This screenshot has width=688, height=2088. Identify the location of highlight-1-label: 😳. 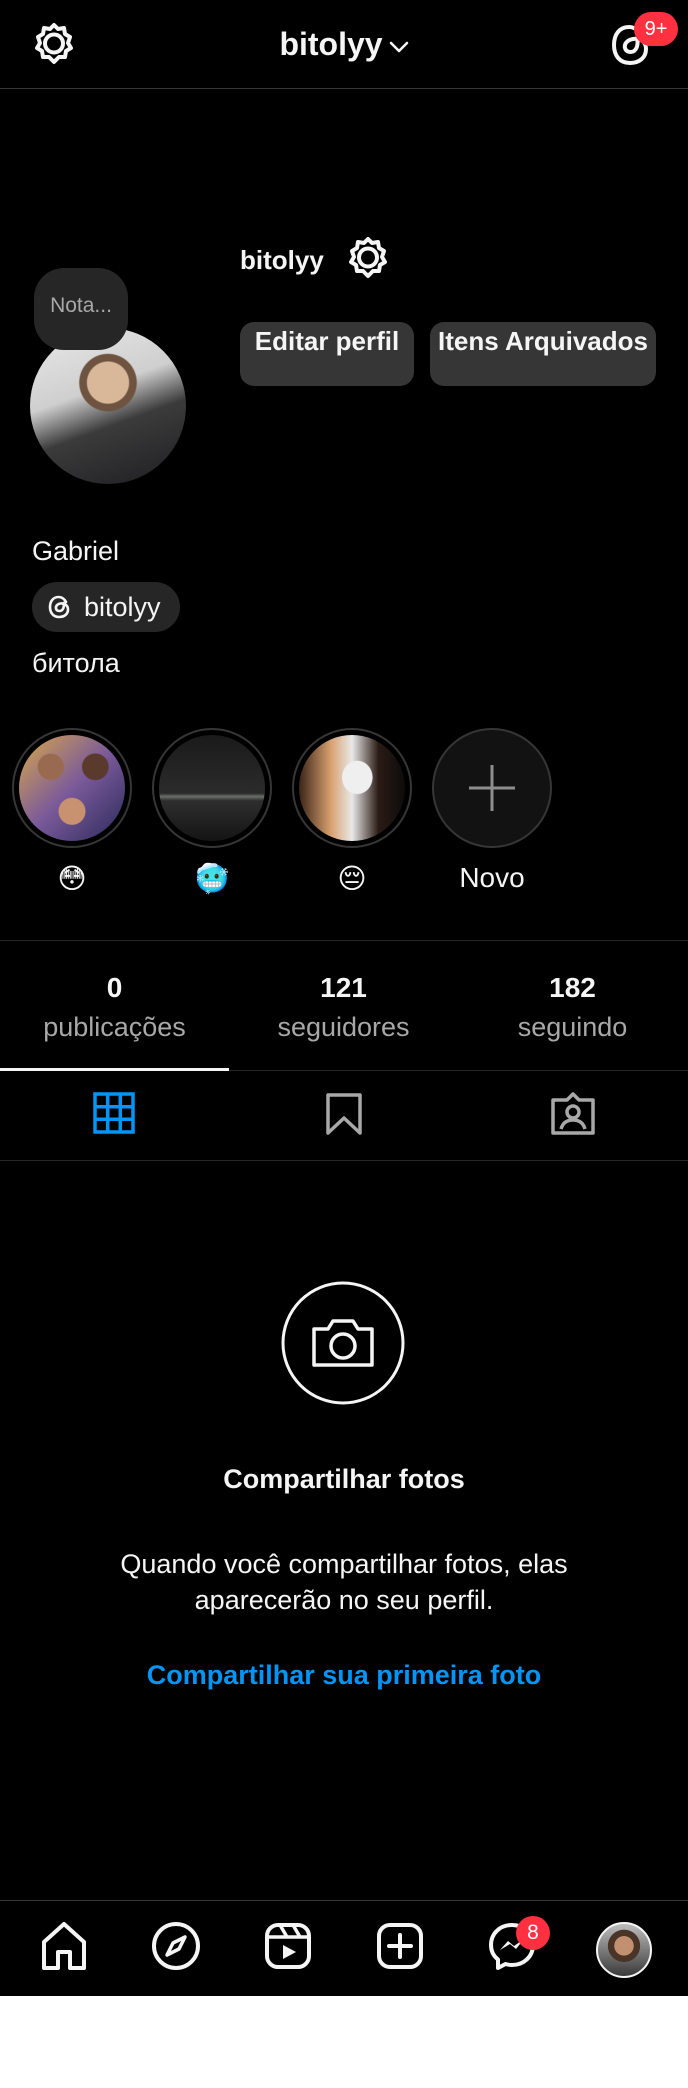
(72, 878).